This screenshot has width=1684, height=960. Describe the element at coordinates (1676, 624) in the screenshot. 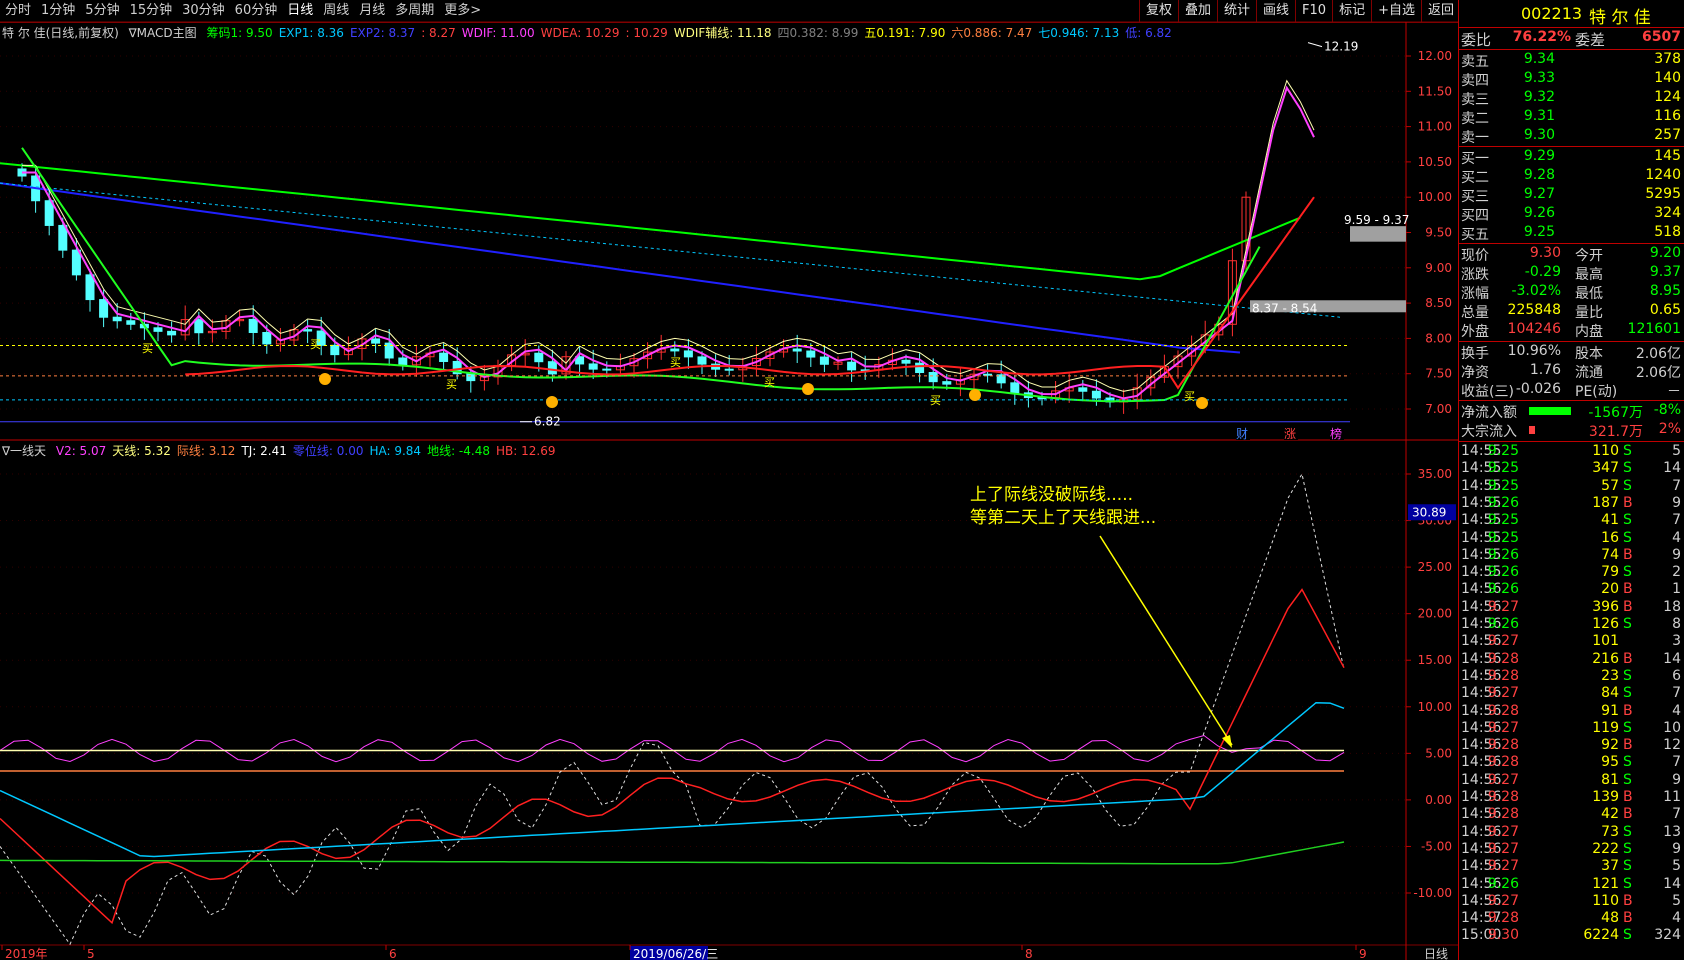

I see `tick-count: 8` at that location.